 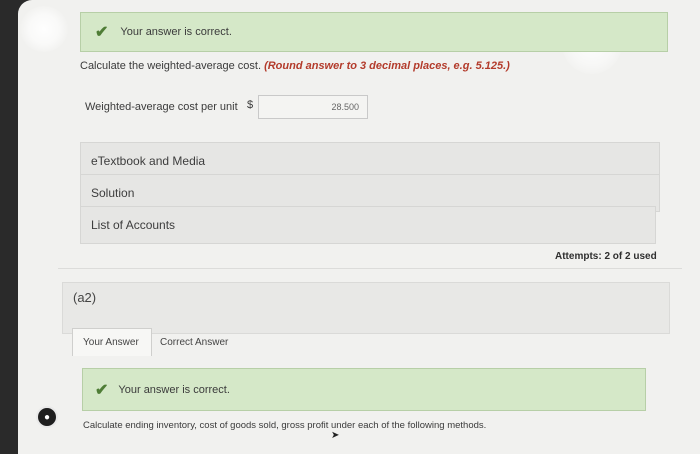 I want to click on field-label: Weighted-average cost per unit, so click(x=161, y=107).